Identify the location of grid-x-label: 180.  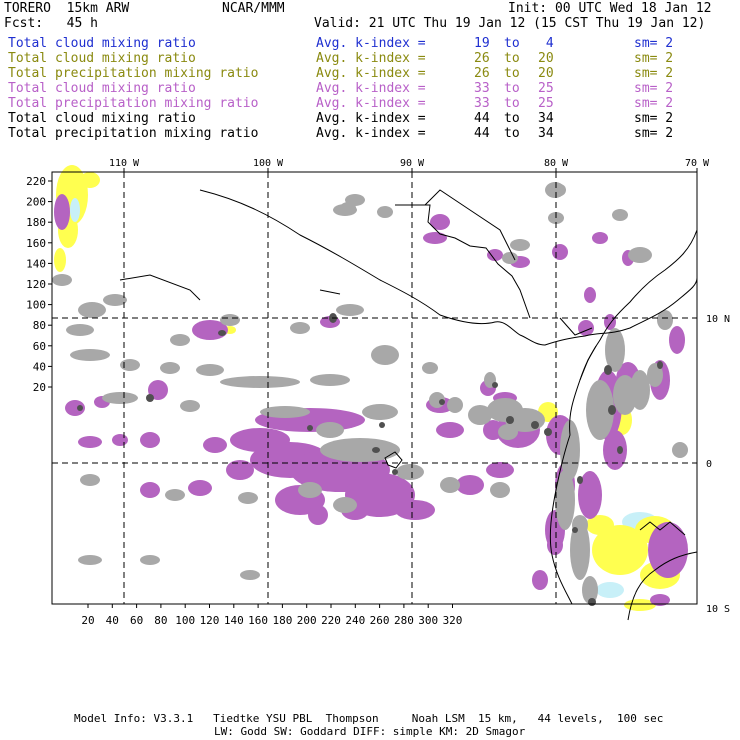
(282, 620).